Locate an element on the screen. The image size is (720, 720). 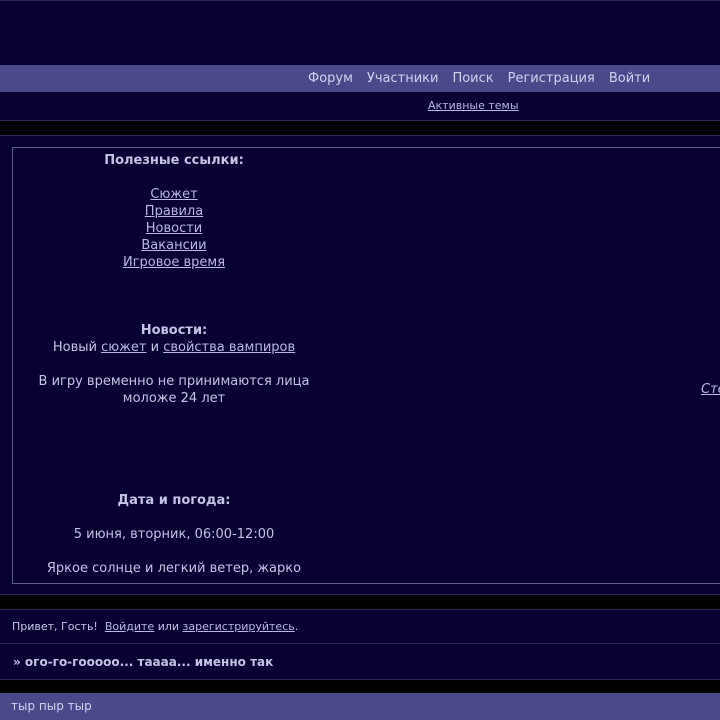
links-heading: Полезные ссылки: is located at coordinates (174, 160).